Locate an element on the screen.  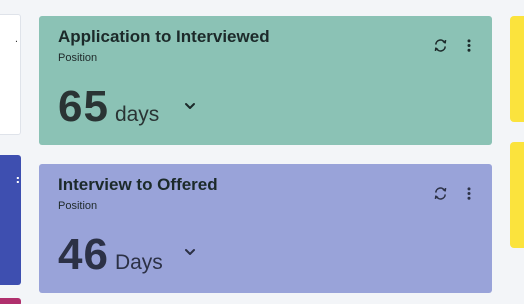
partial-text-fragment: : is located at coordinates (17, 179).